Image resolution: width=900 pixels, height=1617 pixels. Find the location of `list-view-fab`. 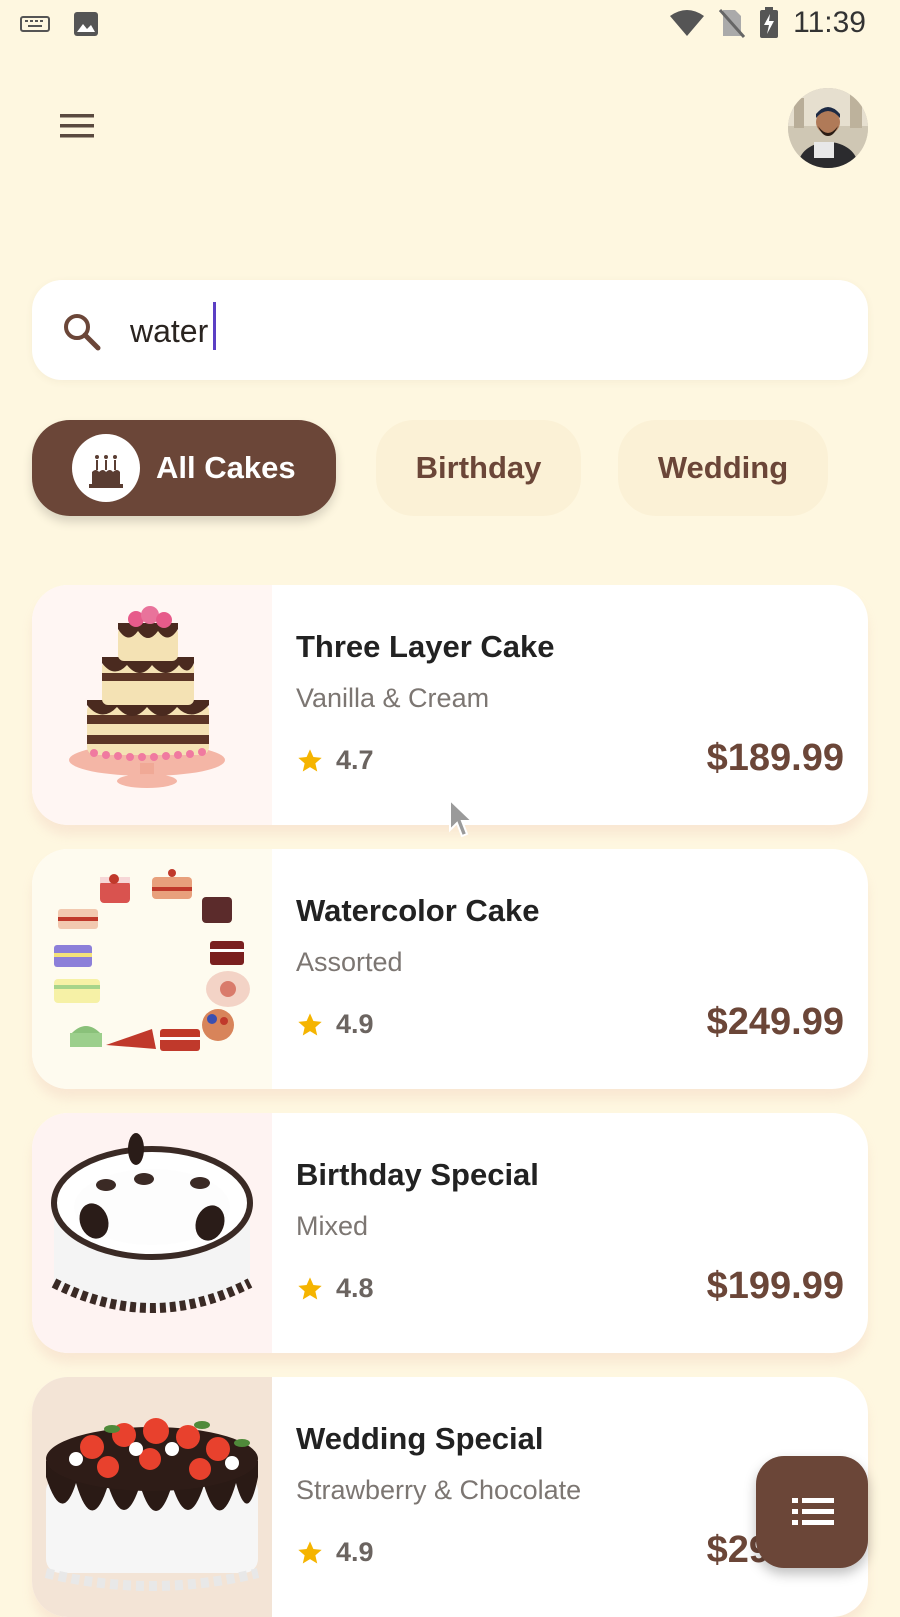

list-view-fab is located at coordinates (812, 1512).